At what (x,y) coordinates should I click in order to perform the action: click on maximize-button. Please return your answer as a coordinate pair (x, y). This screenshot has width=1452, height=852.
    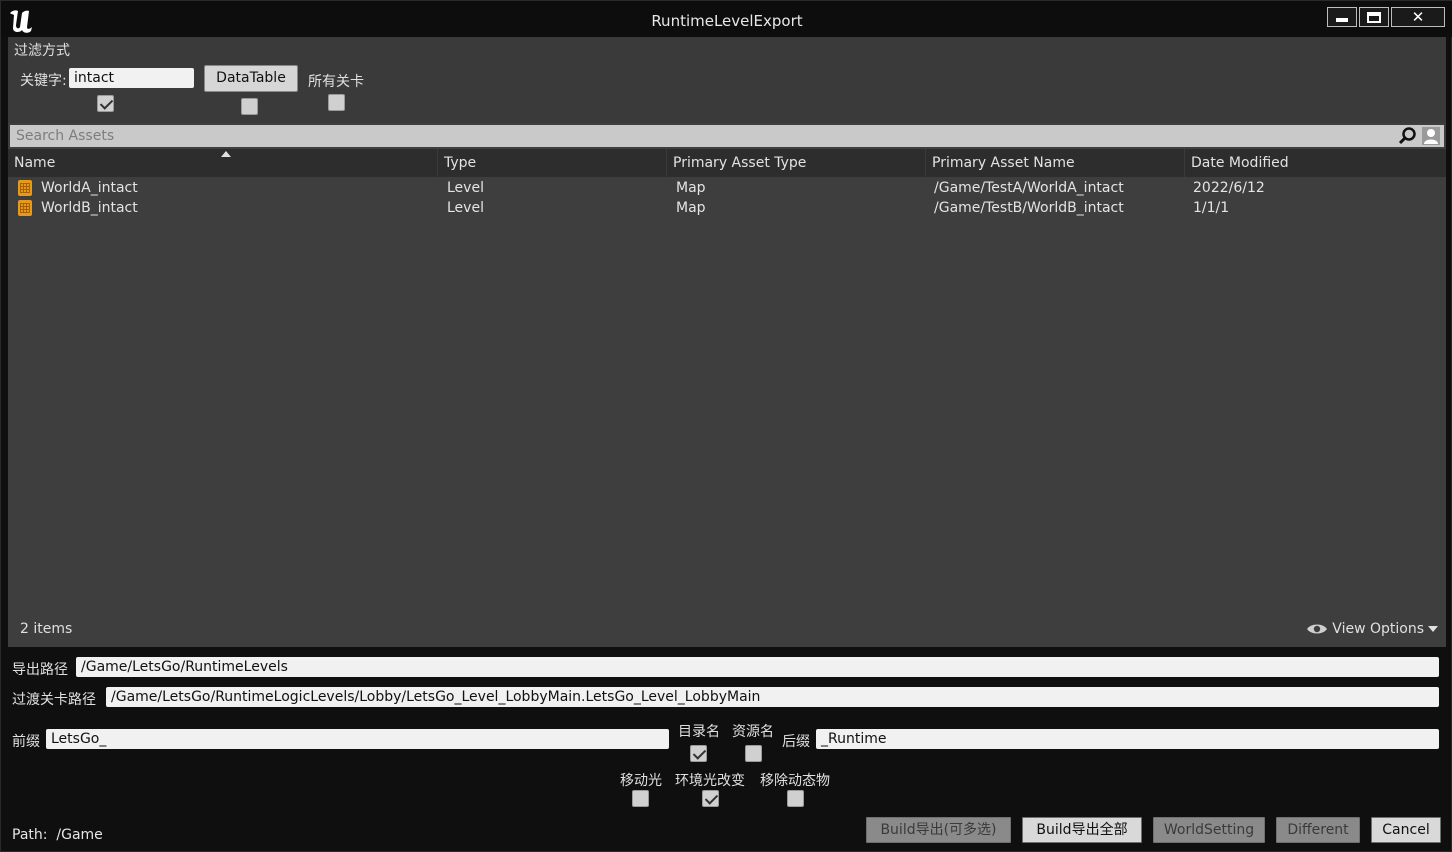
    Looking at the image, I should click on (1374, 17).